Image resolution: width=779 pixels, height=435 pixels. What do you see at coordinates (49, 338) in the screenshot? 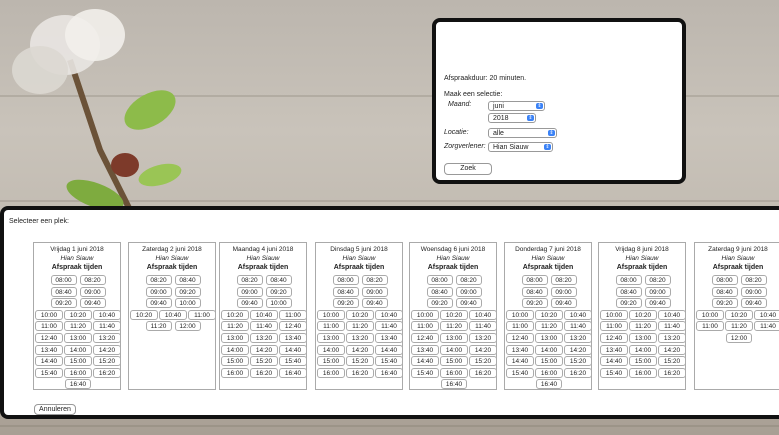
I see `time-slot-button: 12:40` at bounding box center [49, 338].